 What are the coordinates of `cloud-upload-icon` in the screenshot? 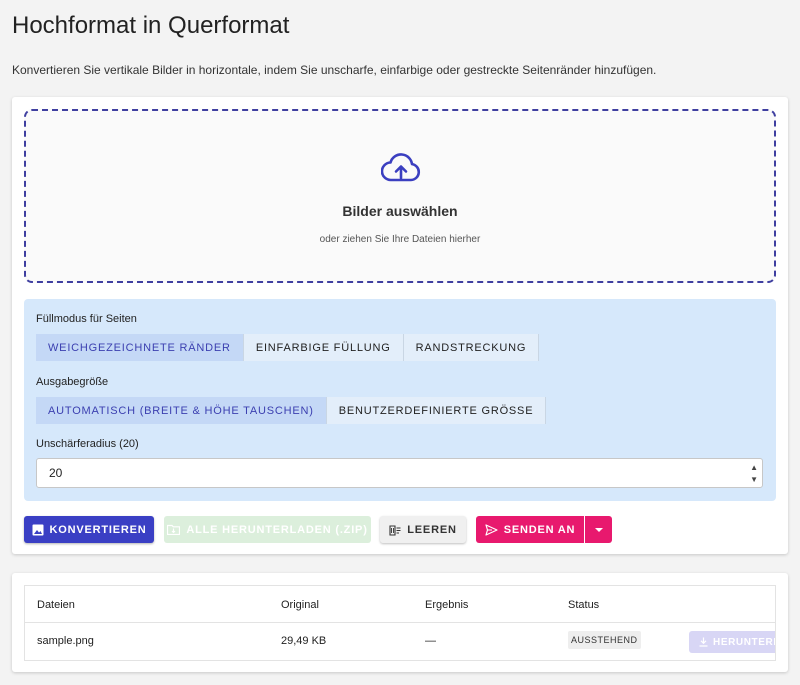 It's located at (401, 167).